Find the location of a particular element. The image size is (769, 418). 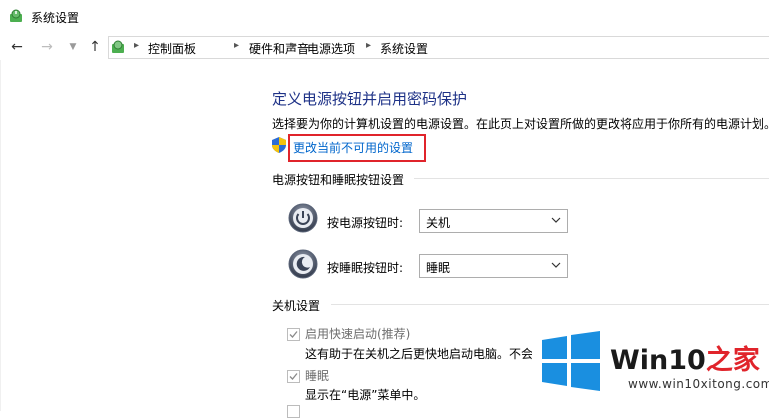

sleep-button-label: 按睡眠按钮时: is located at coordinates (365, 268).